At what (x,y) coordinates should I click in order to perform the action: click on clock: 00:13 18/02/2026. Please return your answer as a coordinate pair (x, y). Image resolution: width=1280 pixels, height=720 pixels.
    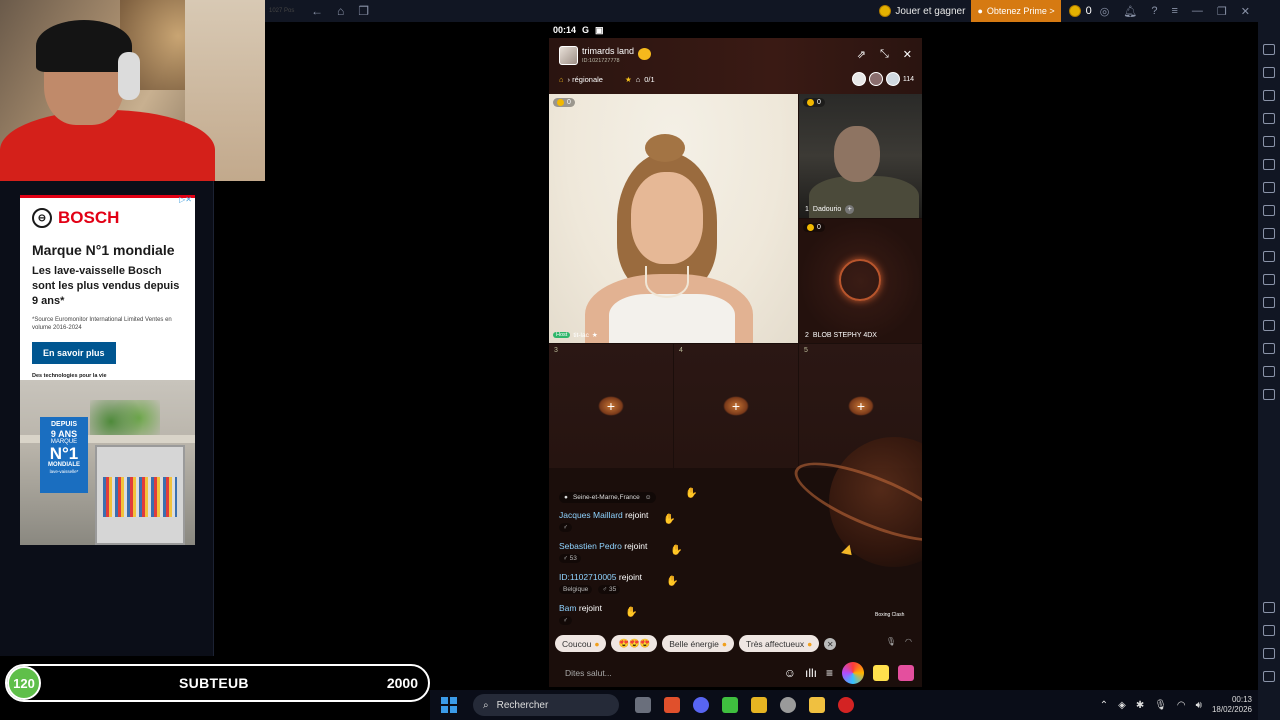
    Looking at the image, I should click on (1232, 705).